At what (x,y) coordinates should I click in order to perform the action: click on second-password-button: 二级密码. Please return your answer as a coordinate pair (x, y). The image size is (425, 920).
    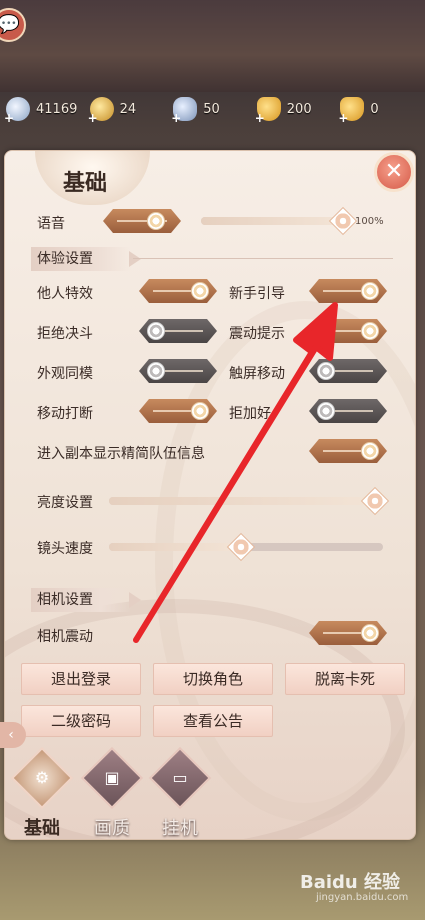
    Looking at the image, I should click on (81, 721).